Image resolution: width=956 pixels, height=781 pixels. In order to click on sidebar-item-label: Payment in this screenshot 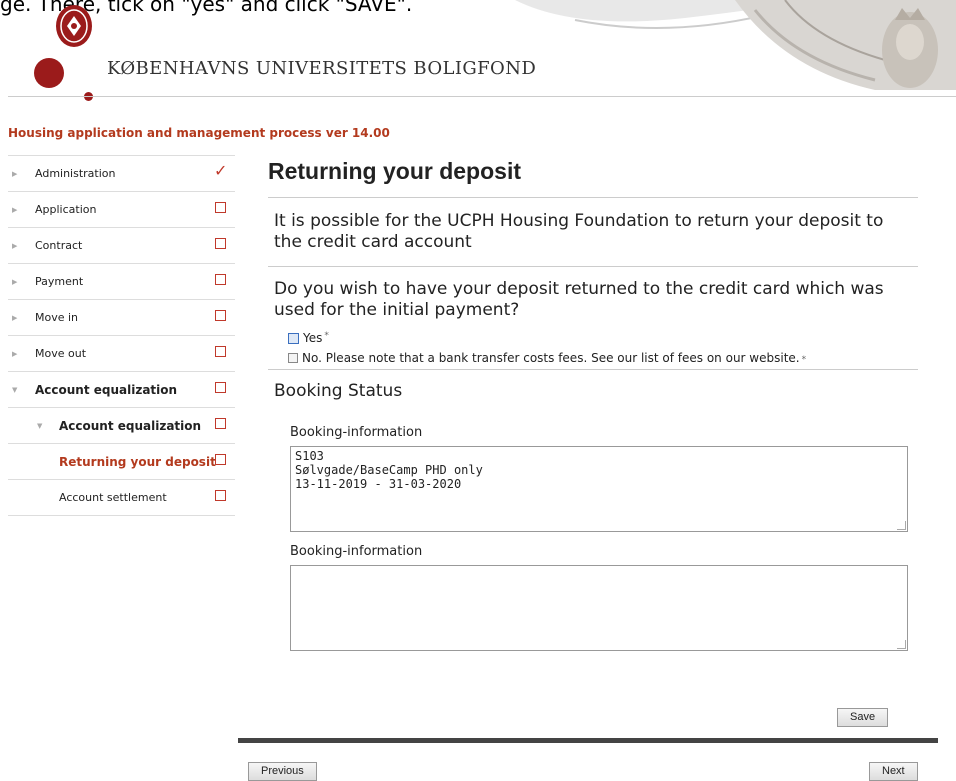, I will do `click(59, 281)`.